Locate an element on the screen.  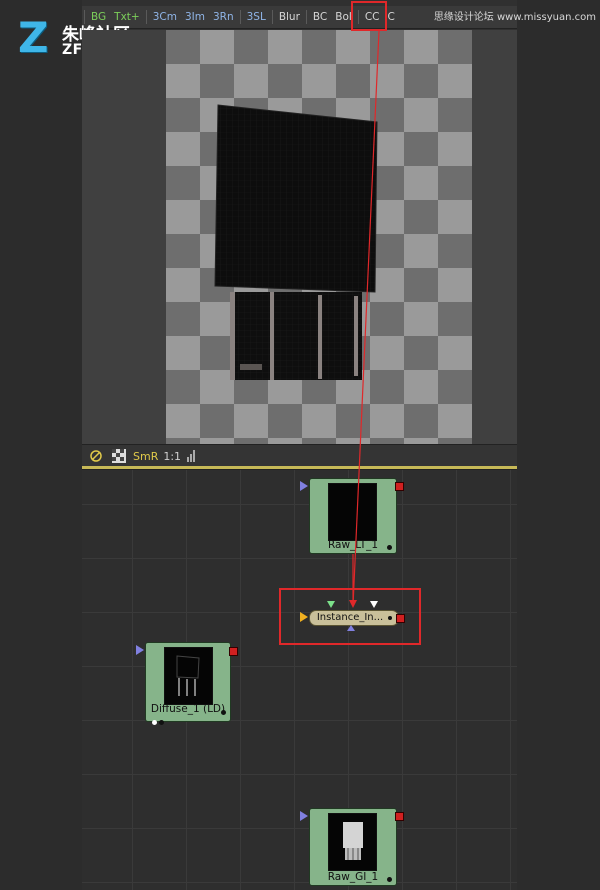
levels-icon is located at coordinates (192, 456).